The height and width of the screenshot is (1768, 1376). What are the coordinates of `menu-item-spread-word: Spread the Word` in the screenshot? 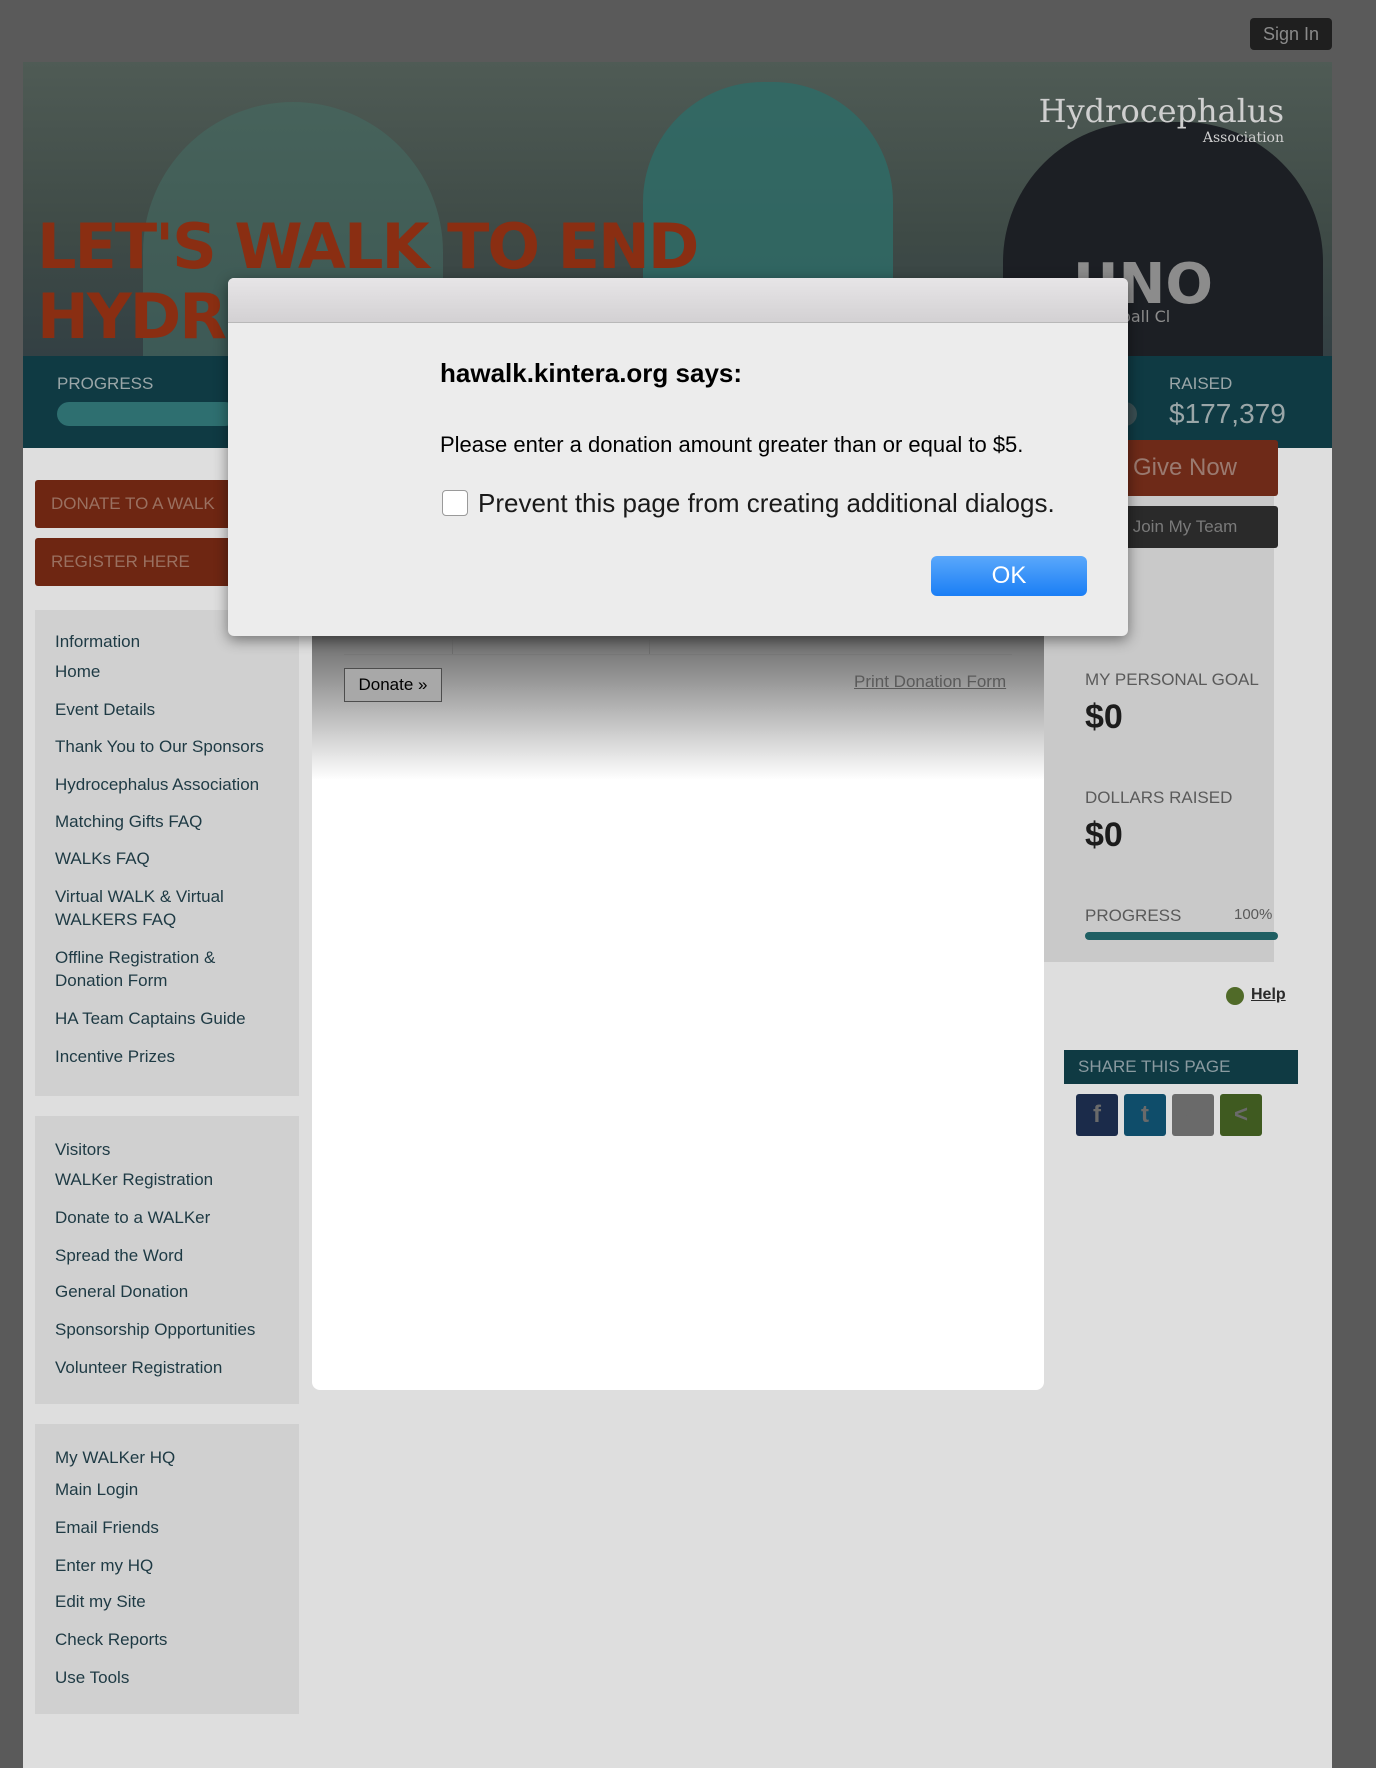 It's located at (170, 1255).